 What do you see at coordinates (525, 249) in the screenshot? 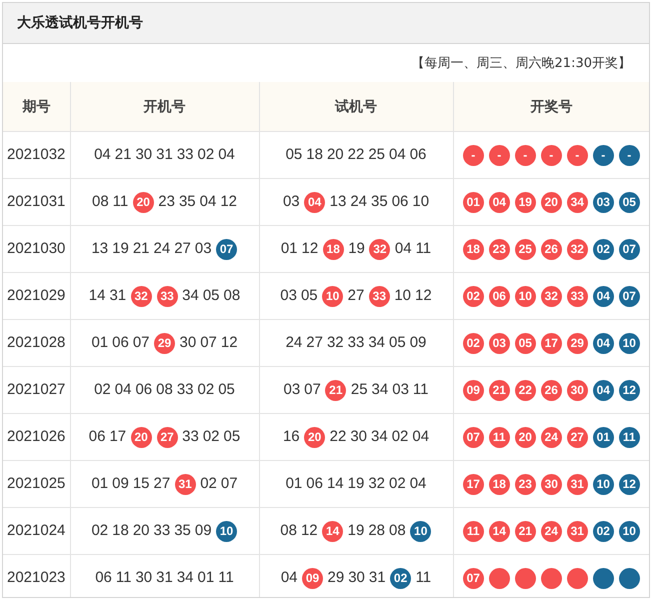
I see `number-ball: 25` at bounding box center [525, 249].